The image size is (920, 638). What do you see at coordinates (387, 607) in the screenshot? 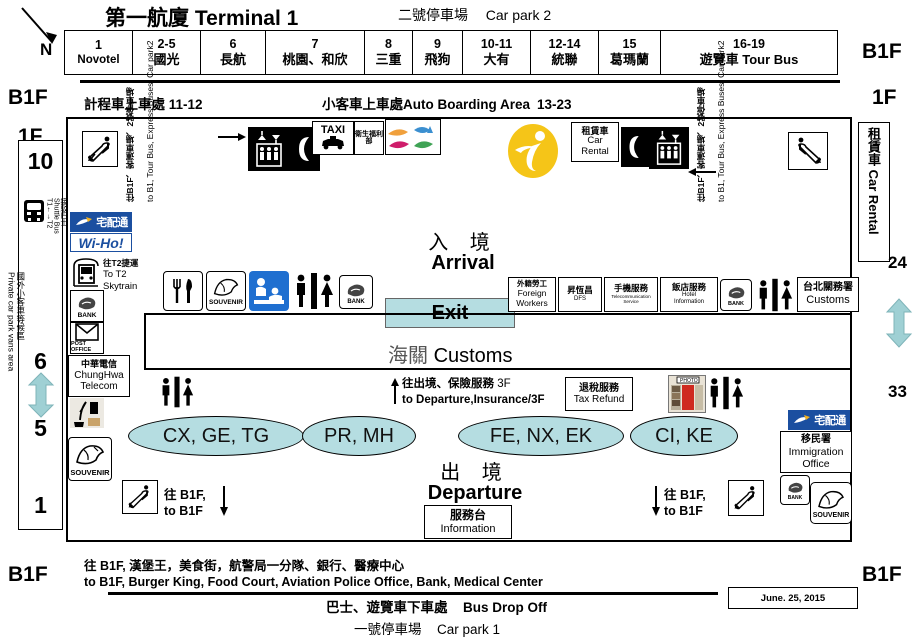
I see `bus-dropoff-cn: 巴士、遊覽車下車處` at bounding box center [387, 607].